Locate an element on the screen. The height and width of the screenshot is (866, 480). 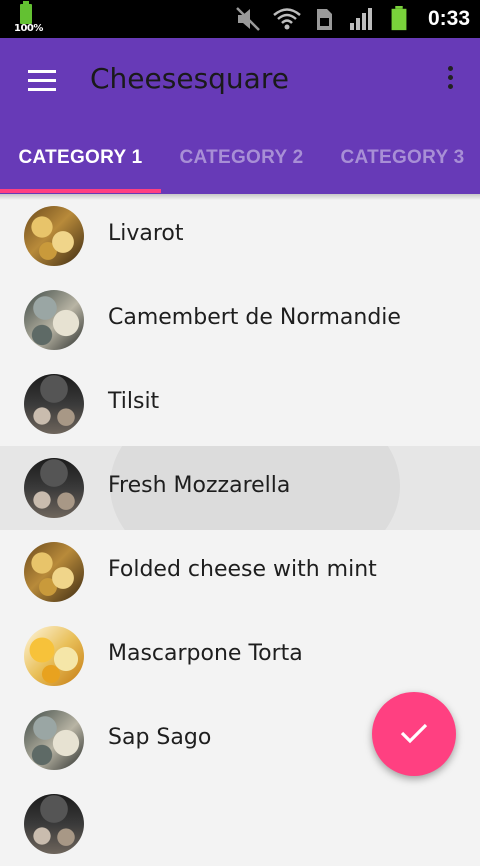
list-item: Mascarpone Torta is located at coordinates (240, 656).